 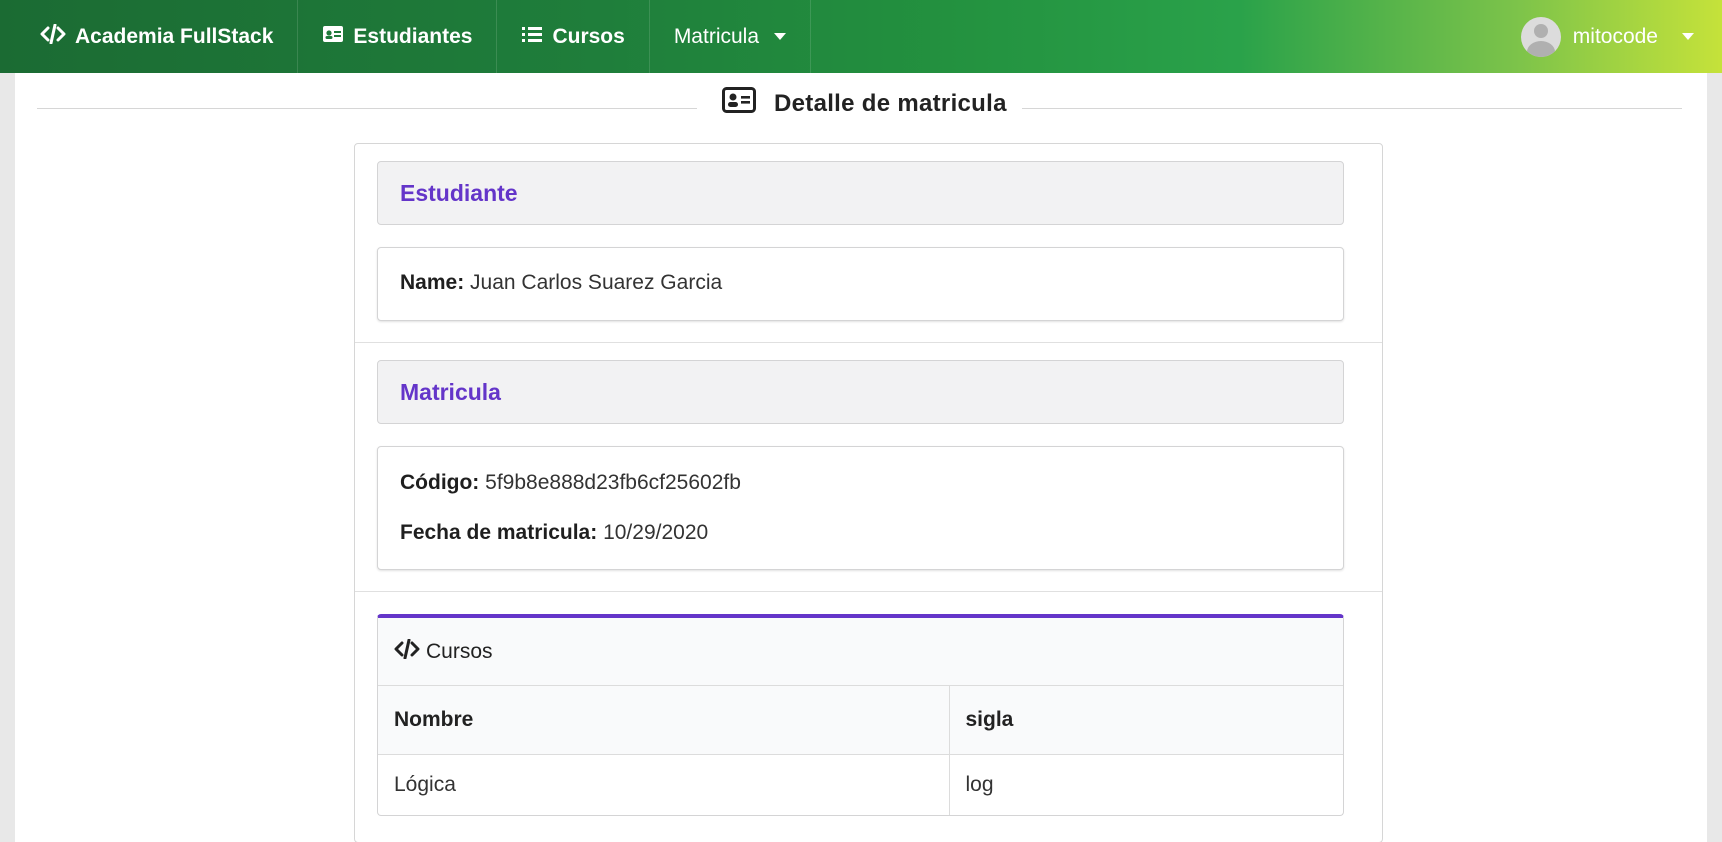 I want to click on cursos-card: Cursos Nombre sigla Lógica log, so click(x=860, y=715).